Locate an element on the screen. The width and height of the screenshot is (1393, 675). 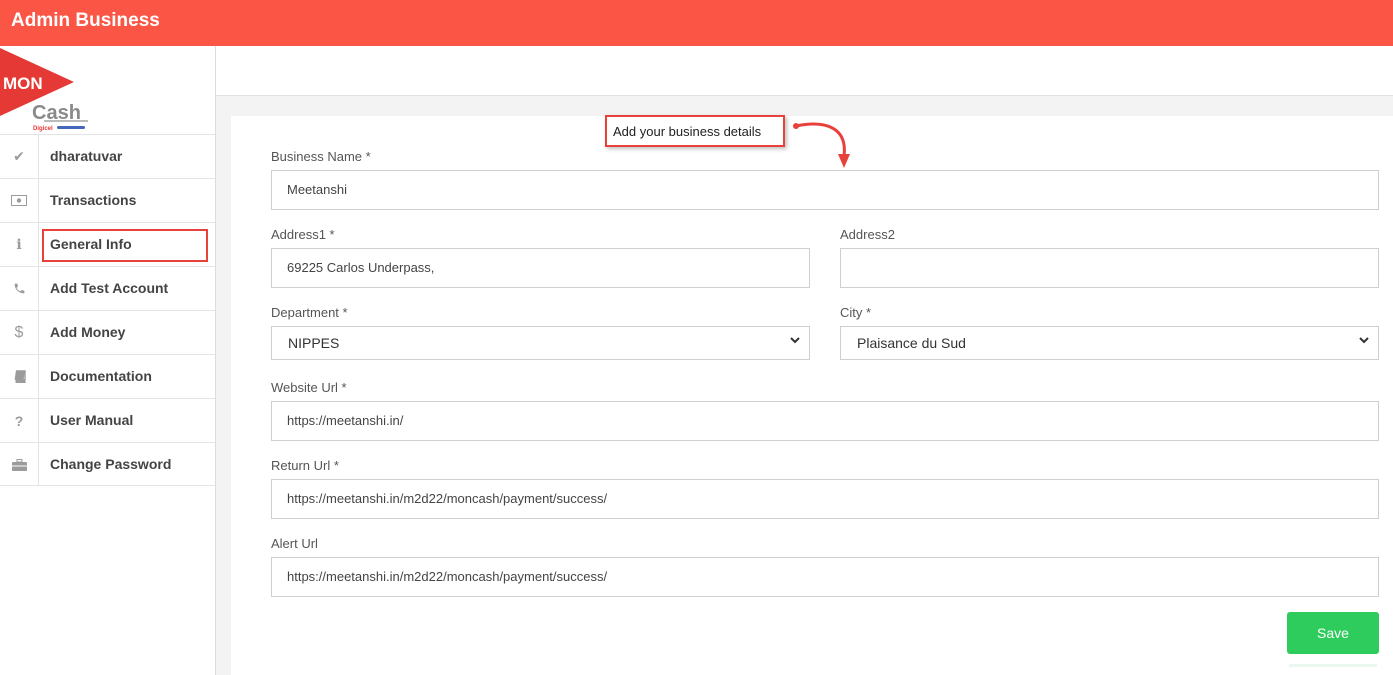
sidebar-item-label: Add Money is located at coordinates (88, 332).